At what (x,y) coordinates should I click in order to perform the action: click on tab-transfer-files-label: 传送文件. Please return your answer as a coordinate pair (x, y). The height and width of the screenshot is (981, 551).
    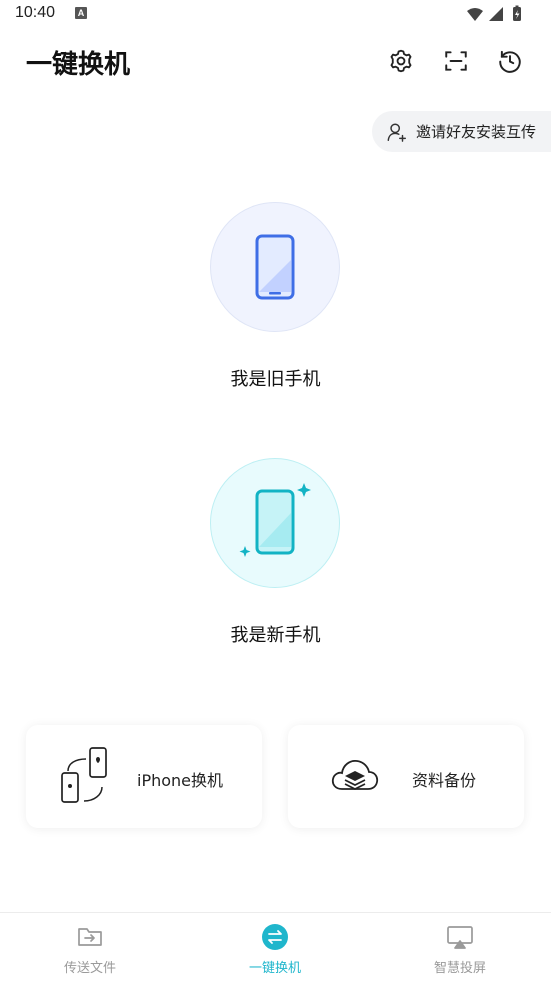
    Looking at the image, I should click on (89, 968).